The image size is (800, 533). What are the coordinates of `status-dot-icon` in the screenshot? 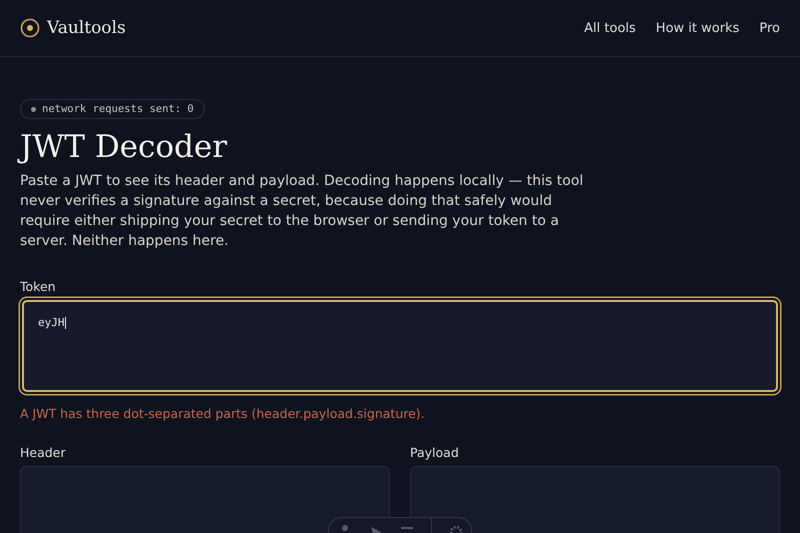 It's located at (33, 109).